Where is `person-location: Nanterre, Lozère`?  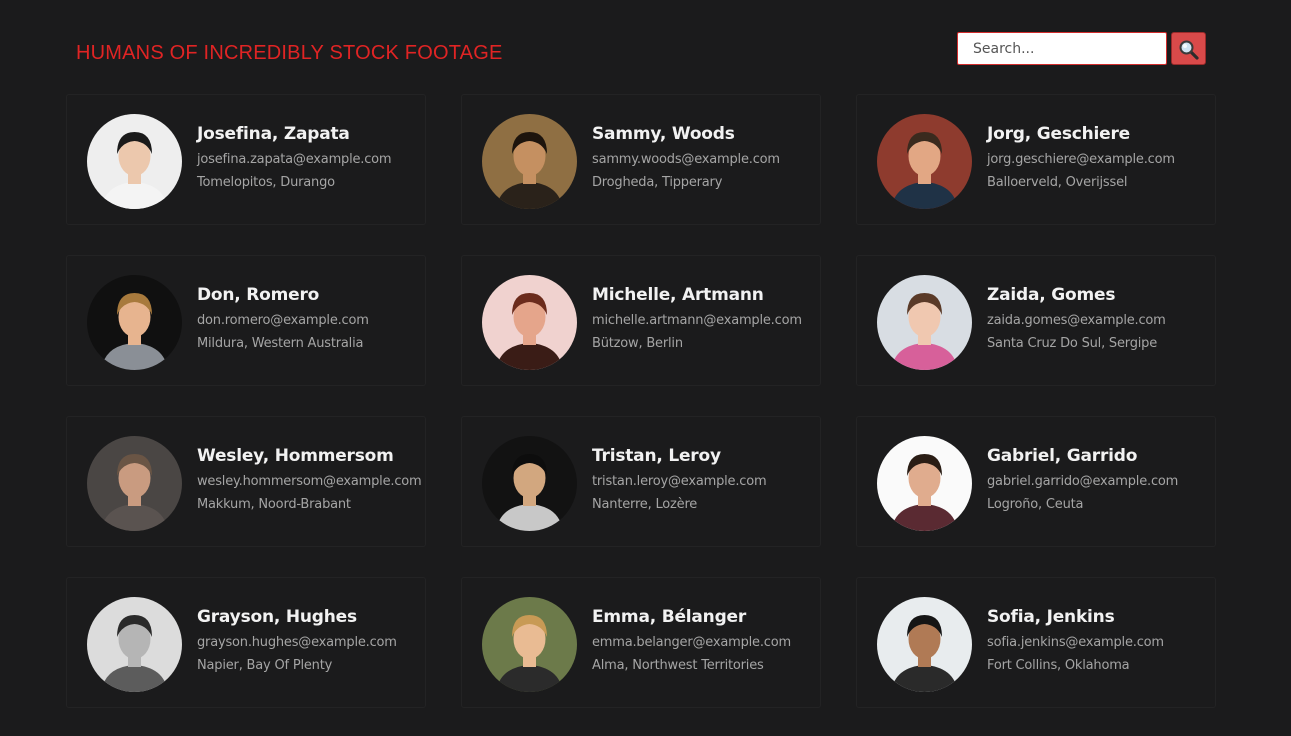
person-location: Nanterre, Lozère is located at coordinates (645, 504).